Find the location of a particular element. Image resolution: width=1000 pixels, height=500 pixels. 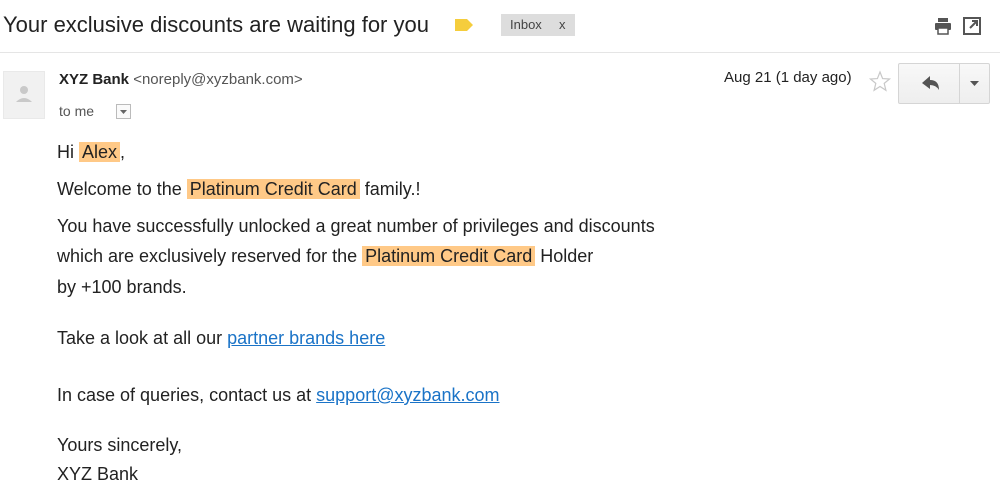

label-tag-icon is located at coordinates (464, 25).